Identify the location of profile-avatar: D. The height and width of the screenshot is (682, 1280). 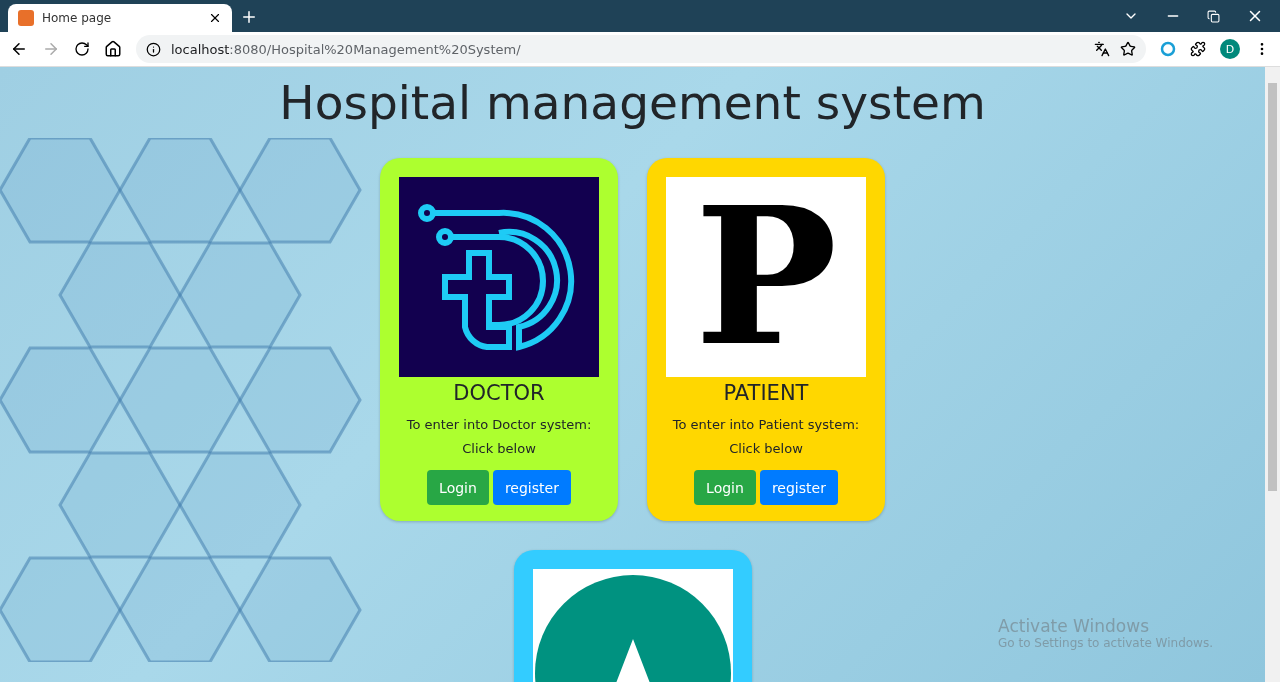
(1230, 49).